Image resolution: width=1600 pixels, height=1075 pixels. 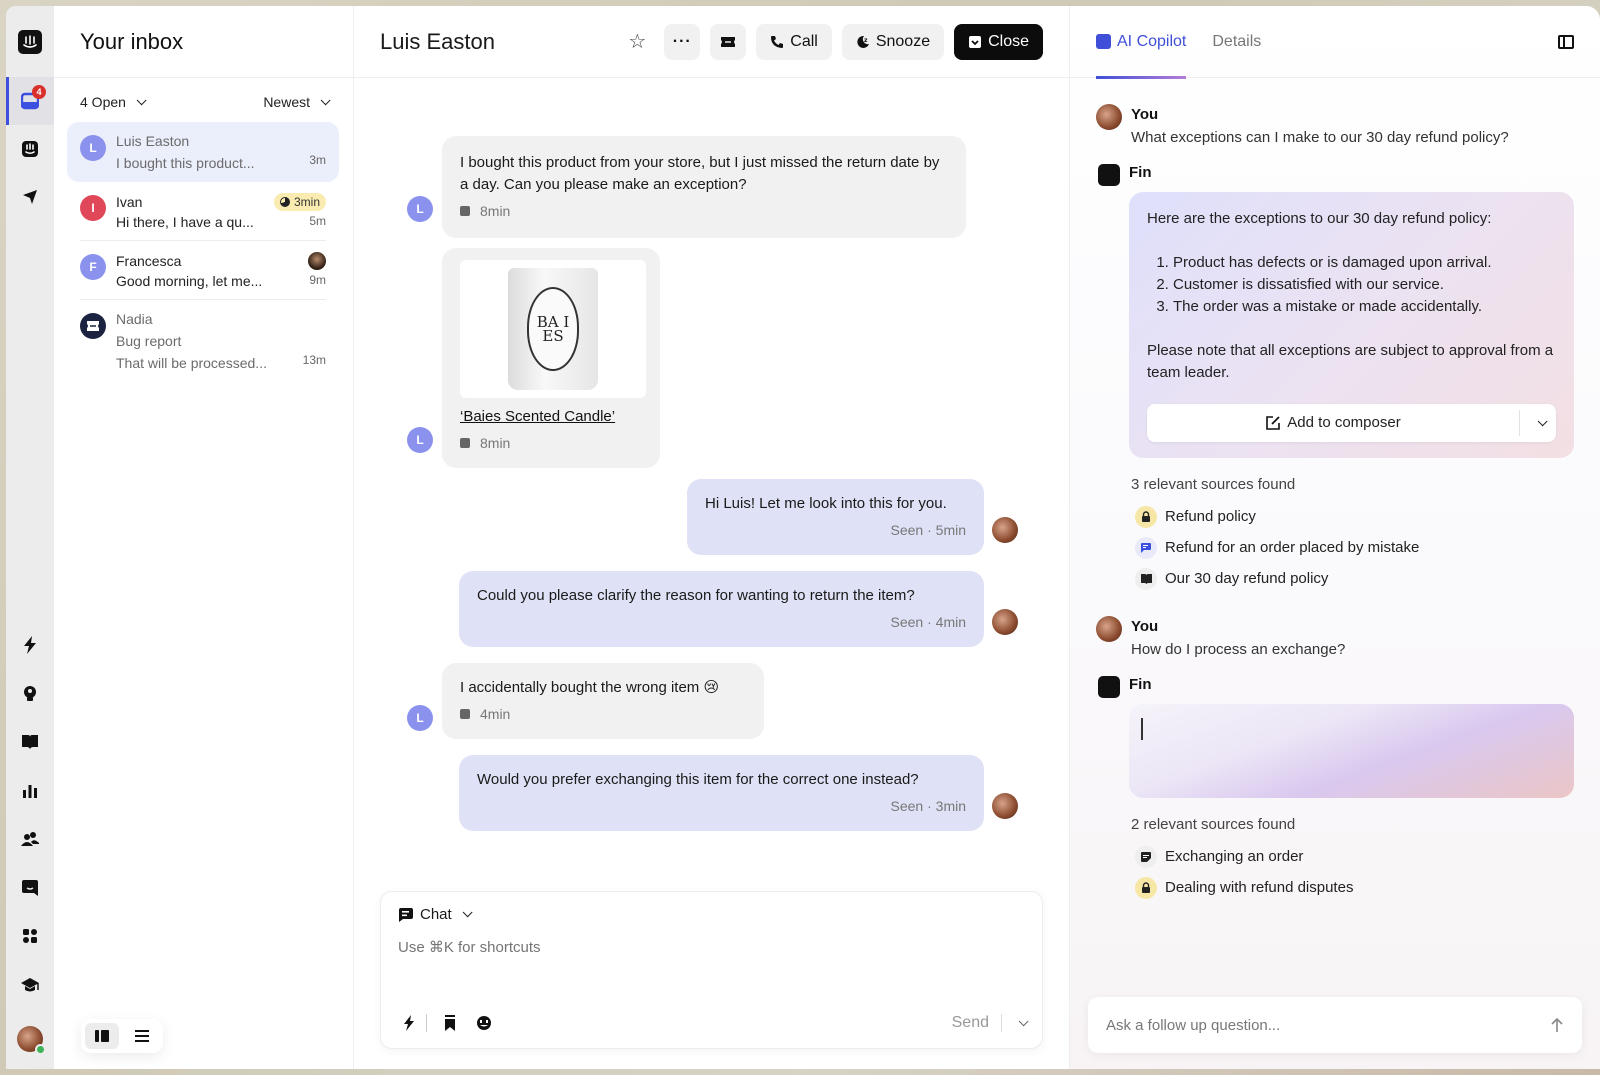 I want to click on submit-arrow-icon, so click(x=1557, y=1025).